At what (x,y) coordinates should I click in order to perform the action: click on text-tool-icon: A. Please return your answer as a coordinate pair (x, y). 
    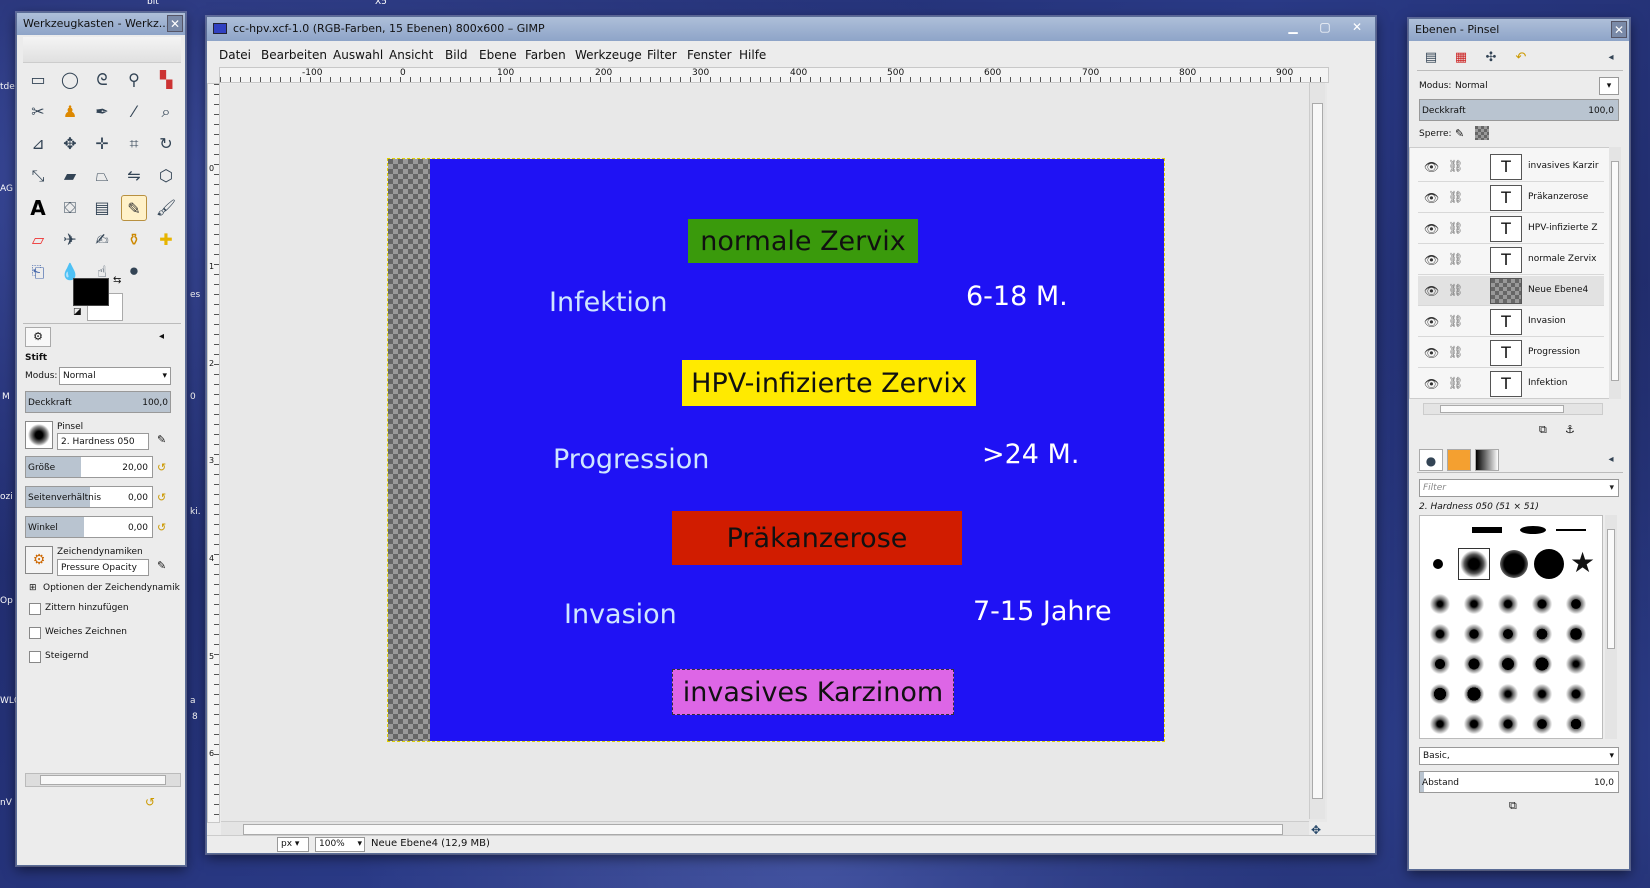
    Looking at the image, I should click on (38, 208).